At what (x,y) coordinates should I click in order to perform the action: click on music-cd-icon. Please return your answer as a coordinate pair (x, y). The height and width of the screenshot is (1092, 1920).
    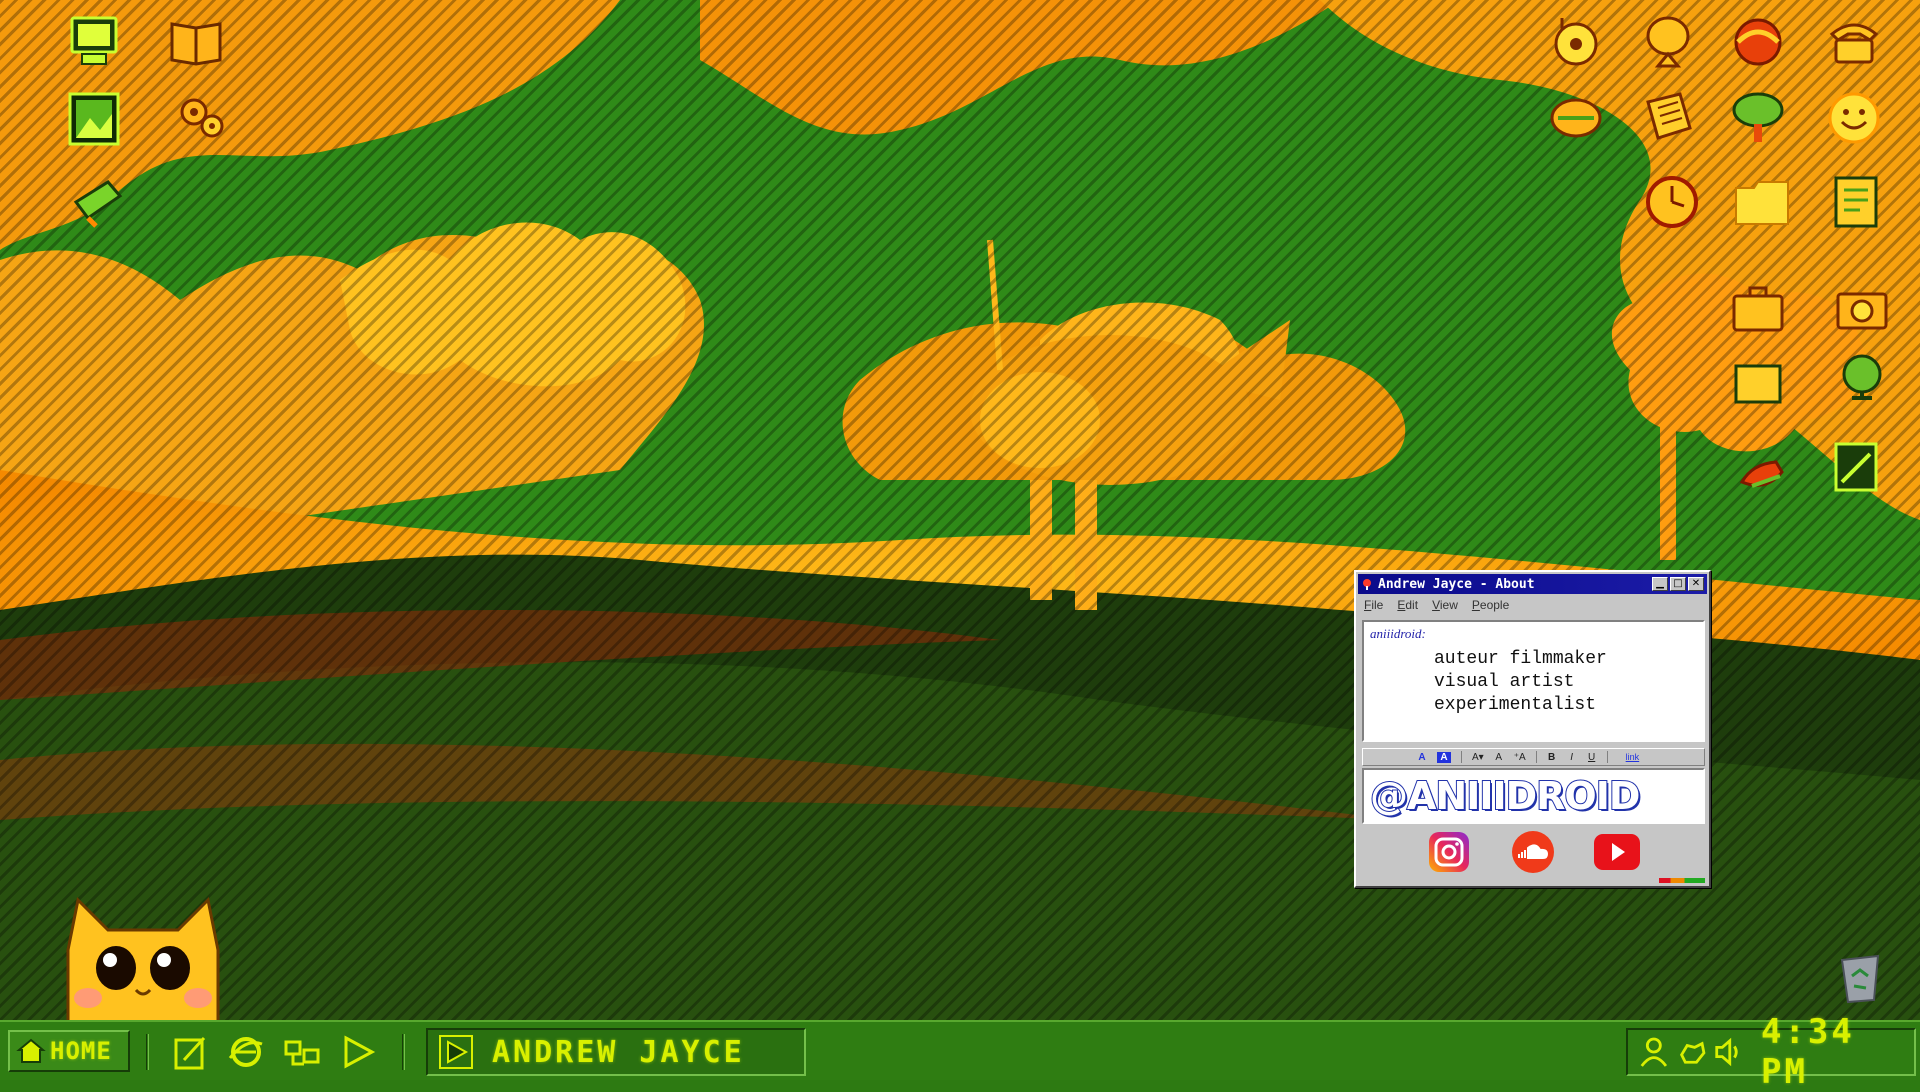
    Looking at the image, I should click on (1576, 41).